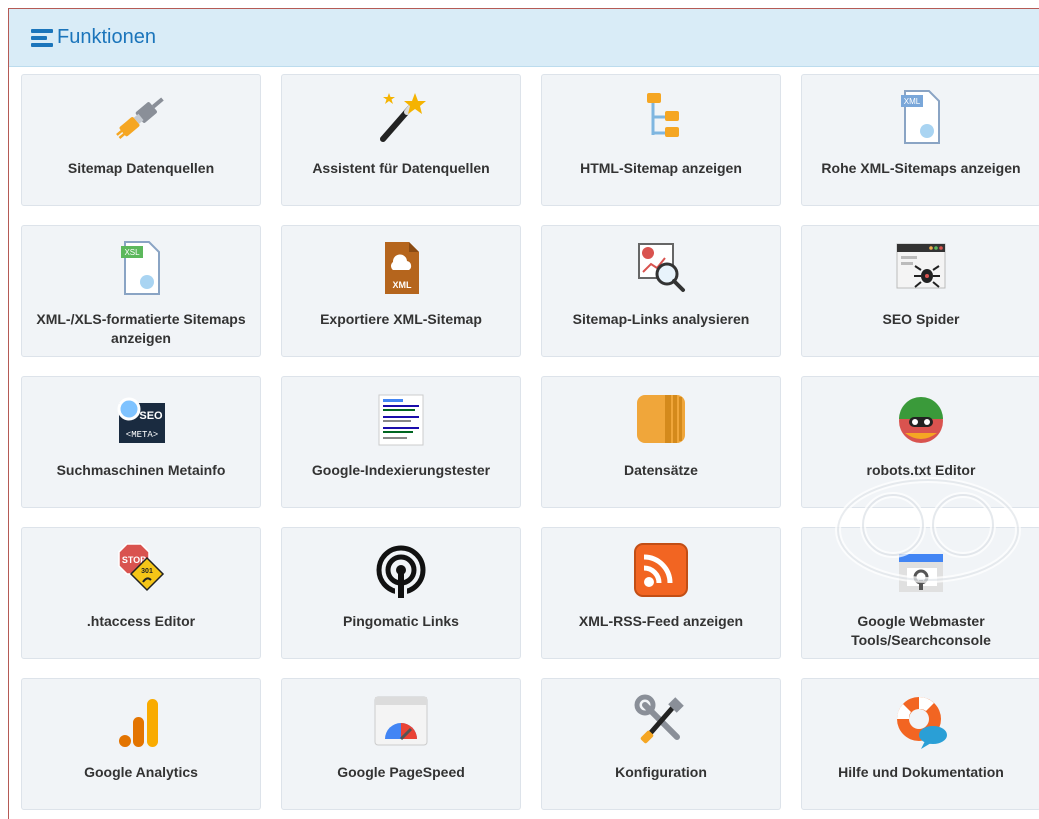 The width and height of the screenshot is (1039, 819). What do you see at coordinates (921, 772) in the screenshot?
I see `tile-label: Hilfe und Dokumentation` at bounding box center [921, 772].